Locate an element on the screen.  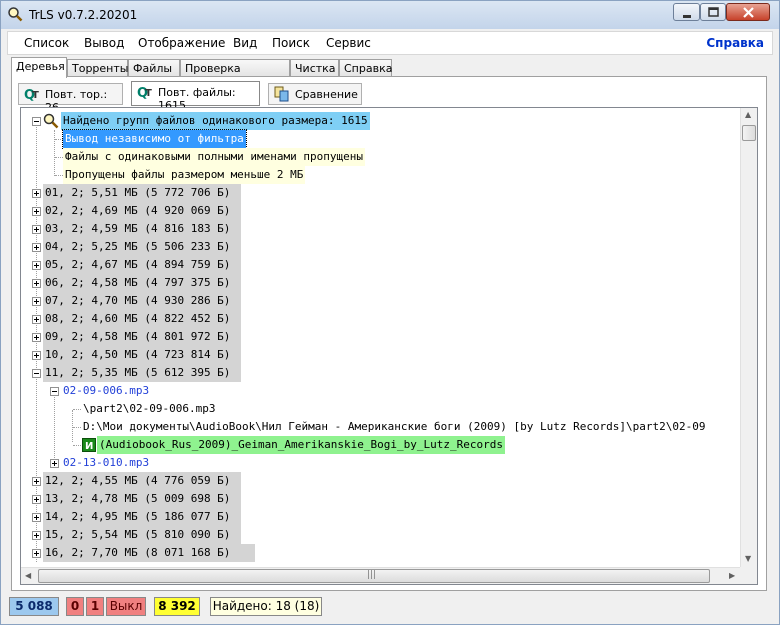
tree-group-label: 08, 2; 4,60 МБ (4 822 452 Б) is located at coordinates (142, 319).